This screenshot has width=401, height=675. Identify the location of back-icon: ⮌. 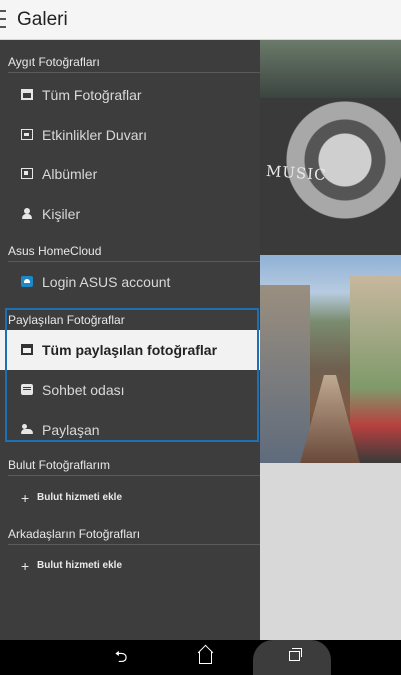
(121, 658).